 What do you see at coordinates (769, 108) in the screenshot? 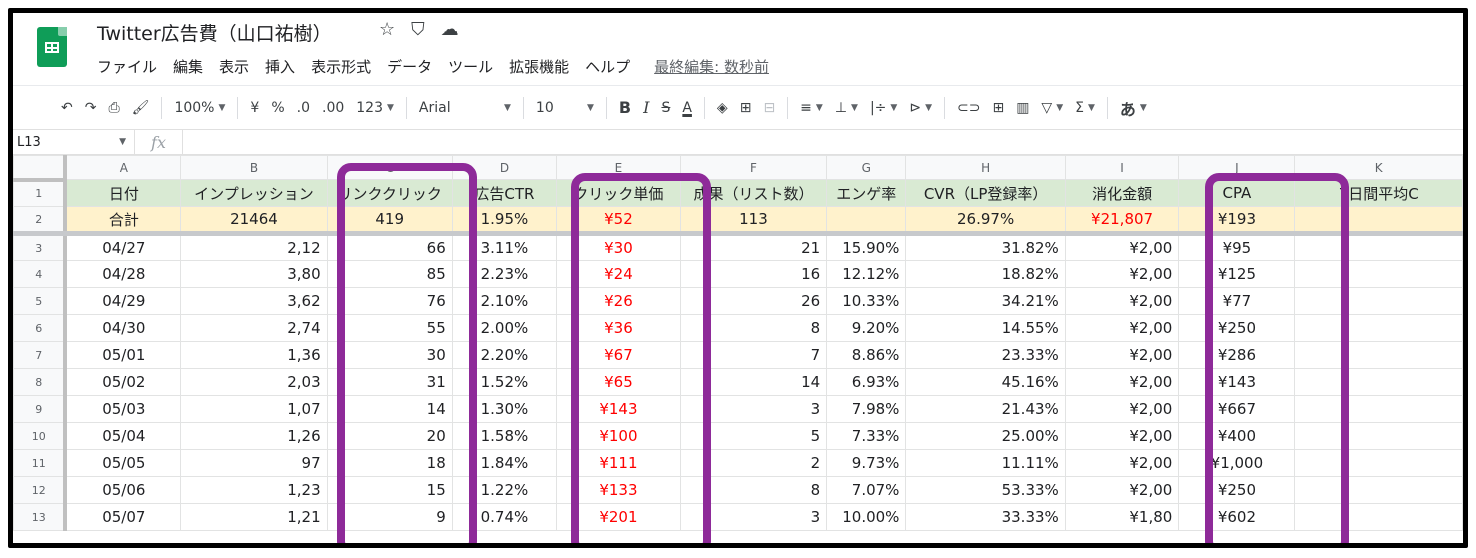
I see `merge-cells-icon: ⊟` at bounding box center [769, 108].